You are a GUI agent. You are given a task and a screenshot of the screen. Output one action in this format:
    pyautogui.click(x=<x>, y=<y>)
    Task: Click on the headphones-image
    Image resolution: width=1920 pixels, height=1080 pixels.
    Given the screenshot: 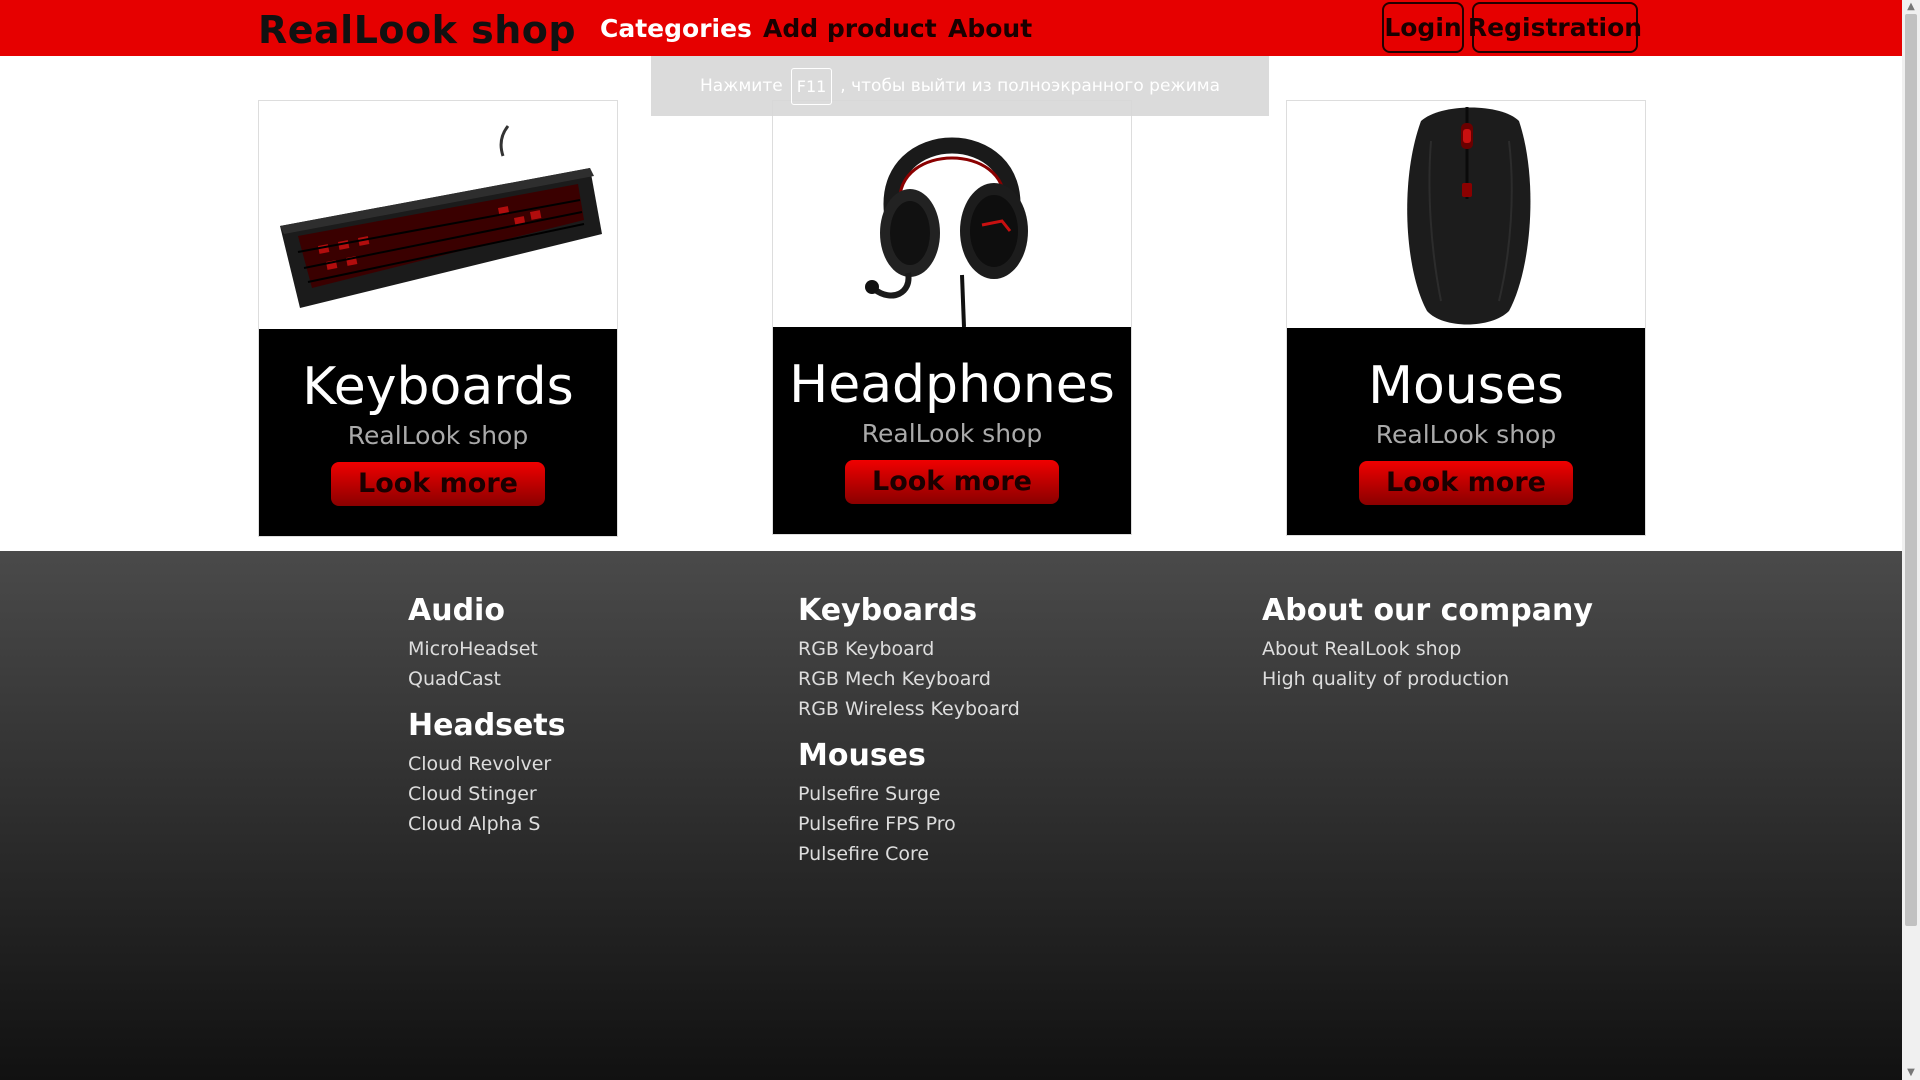 What is the action you would take?
    pyautogui.click(x=952, y=215)
    